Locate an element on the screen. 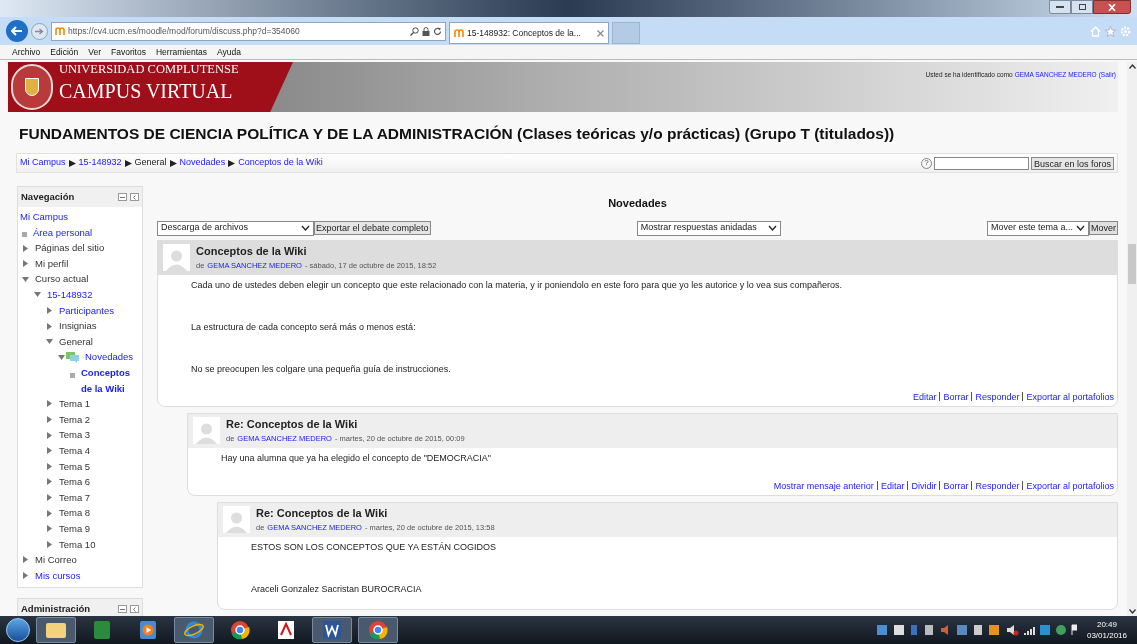 This screenshot has width=1137, height=644. nav-item: General is located at coordinates (76, 341).